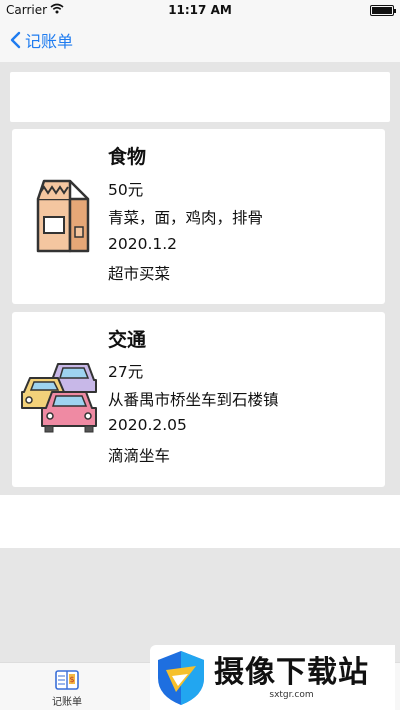 This screenshot has width=400, height=710. What do you see at coordinates (143, 244) in the screenshot?
I see `record-date: 2020.1.2` at bounding box center [143, 244].